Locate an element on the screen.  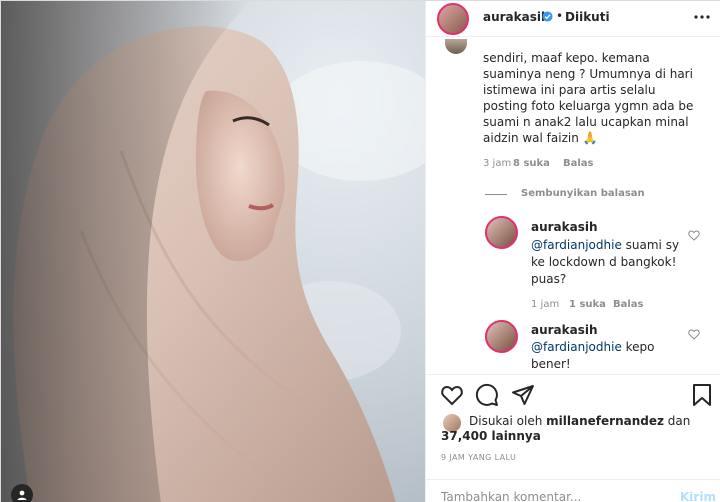
reply-reply-button: Balas is located at coordinates (628, 304).